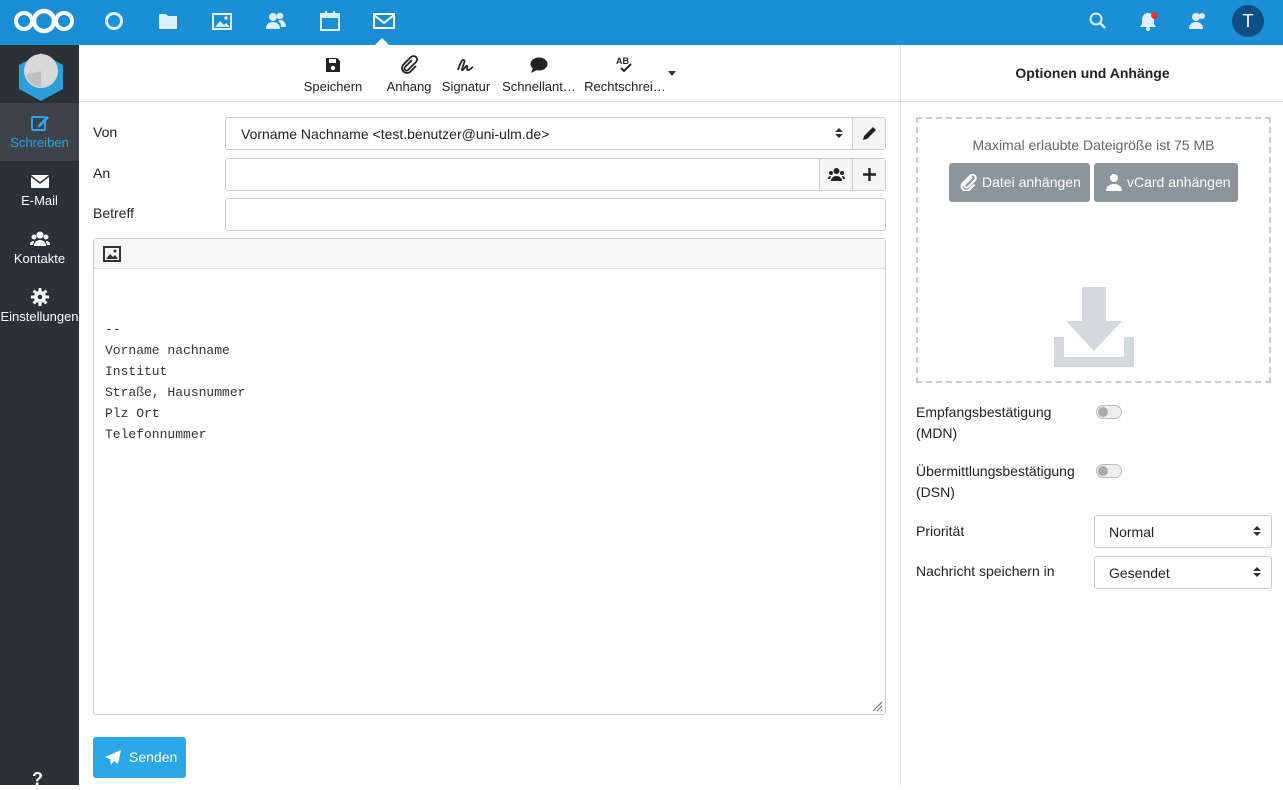 This screenshot has width=1283, height=790. What do you see at coordinates (1248, 21) in the screenshot?
I see `user-avatar: T` at bounding box center [1248, 21].